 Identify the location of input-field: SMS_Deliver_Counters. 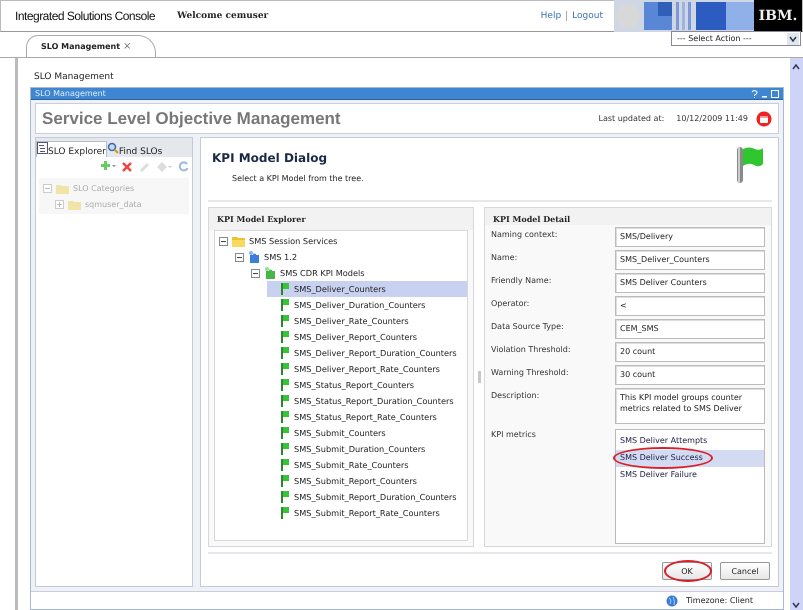
(690, 260).